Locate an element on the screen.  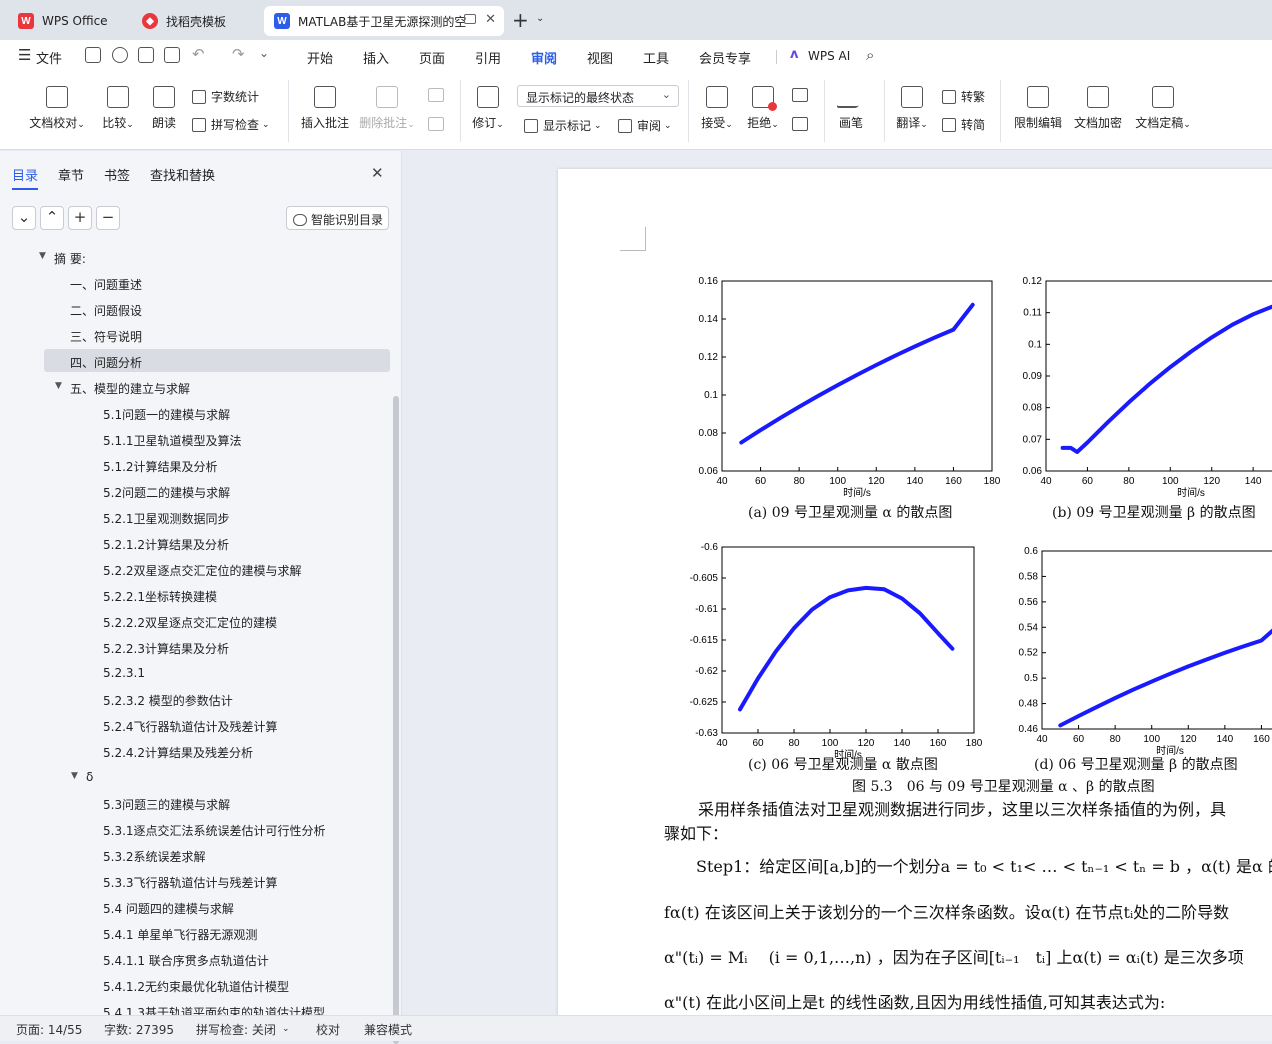
menu-review: 审阅 is located at coordinates (544, 61).